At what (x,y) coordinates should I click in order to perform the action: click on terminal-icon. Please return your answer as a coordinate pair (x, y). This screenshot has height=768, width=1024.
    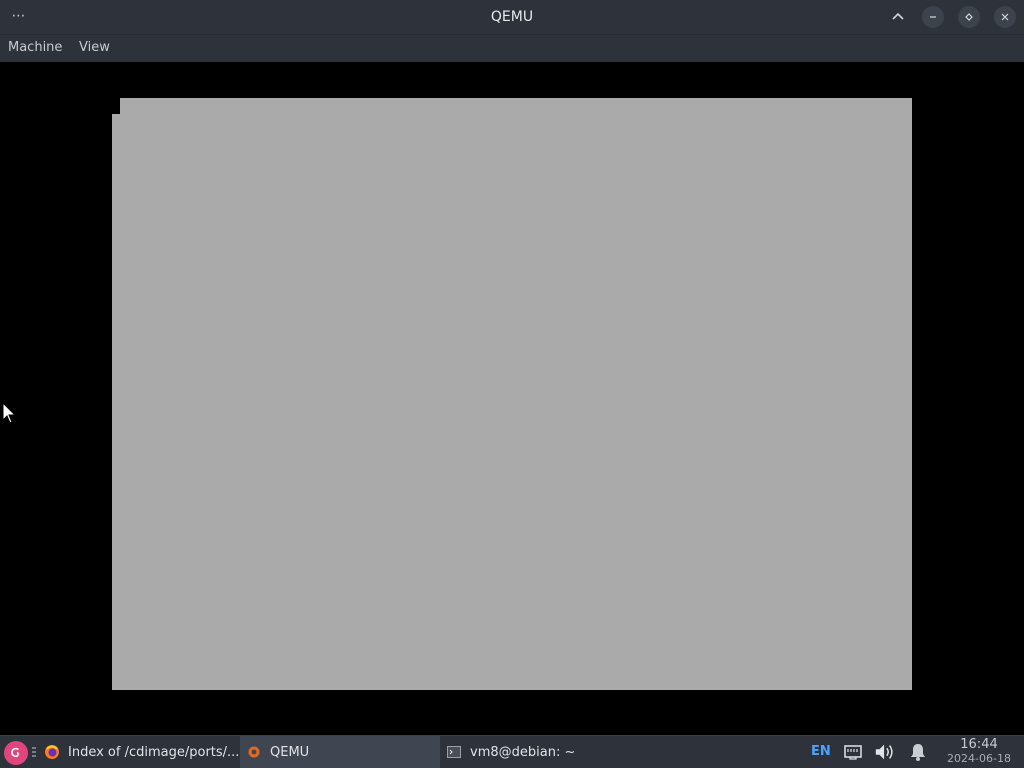
    Looking at the image, I should click on (454, 752).